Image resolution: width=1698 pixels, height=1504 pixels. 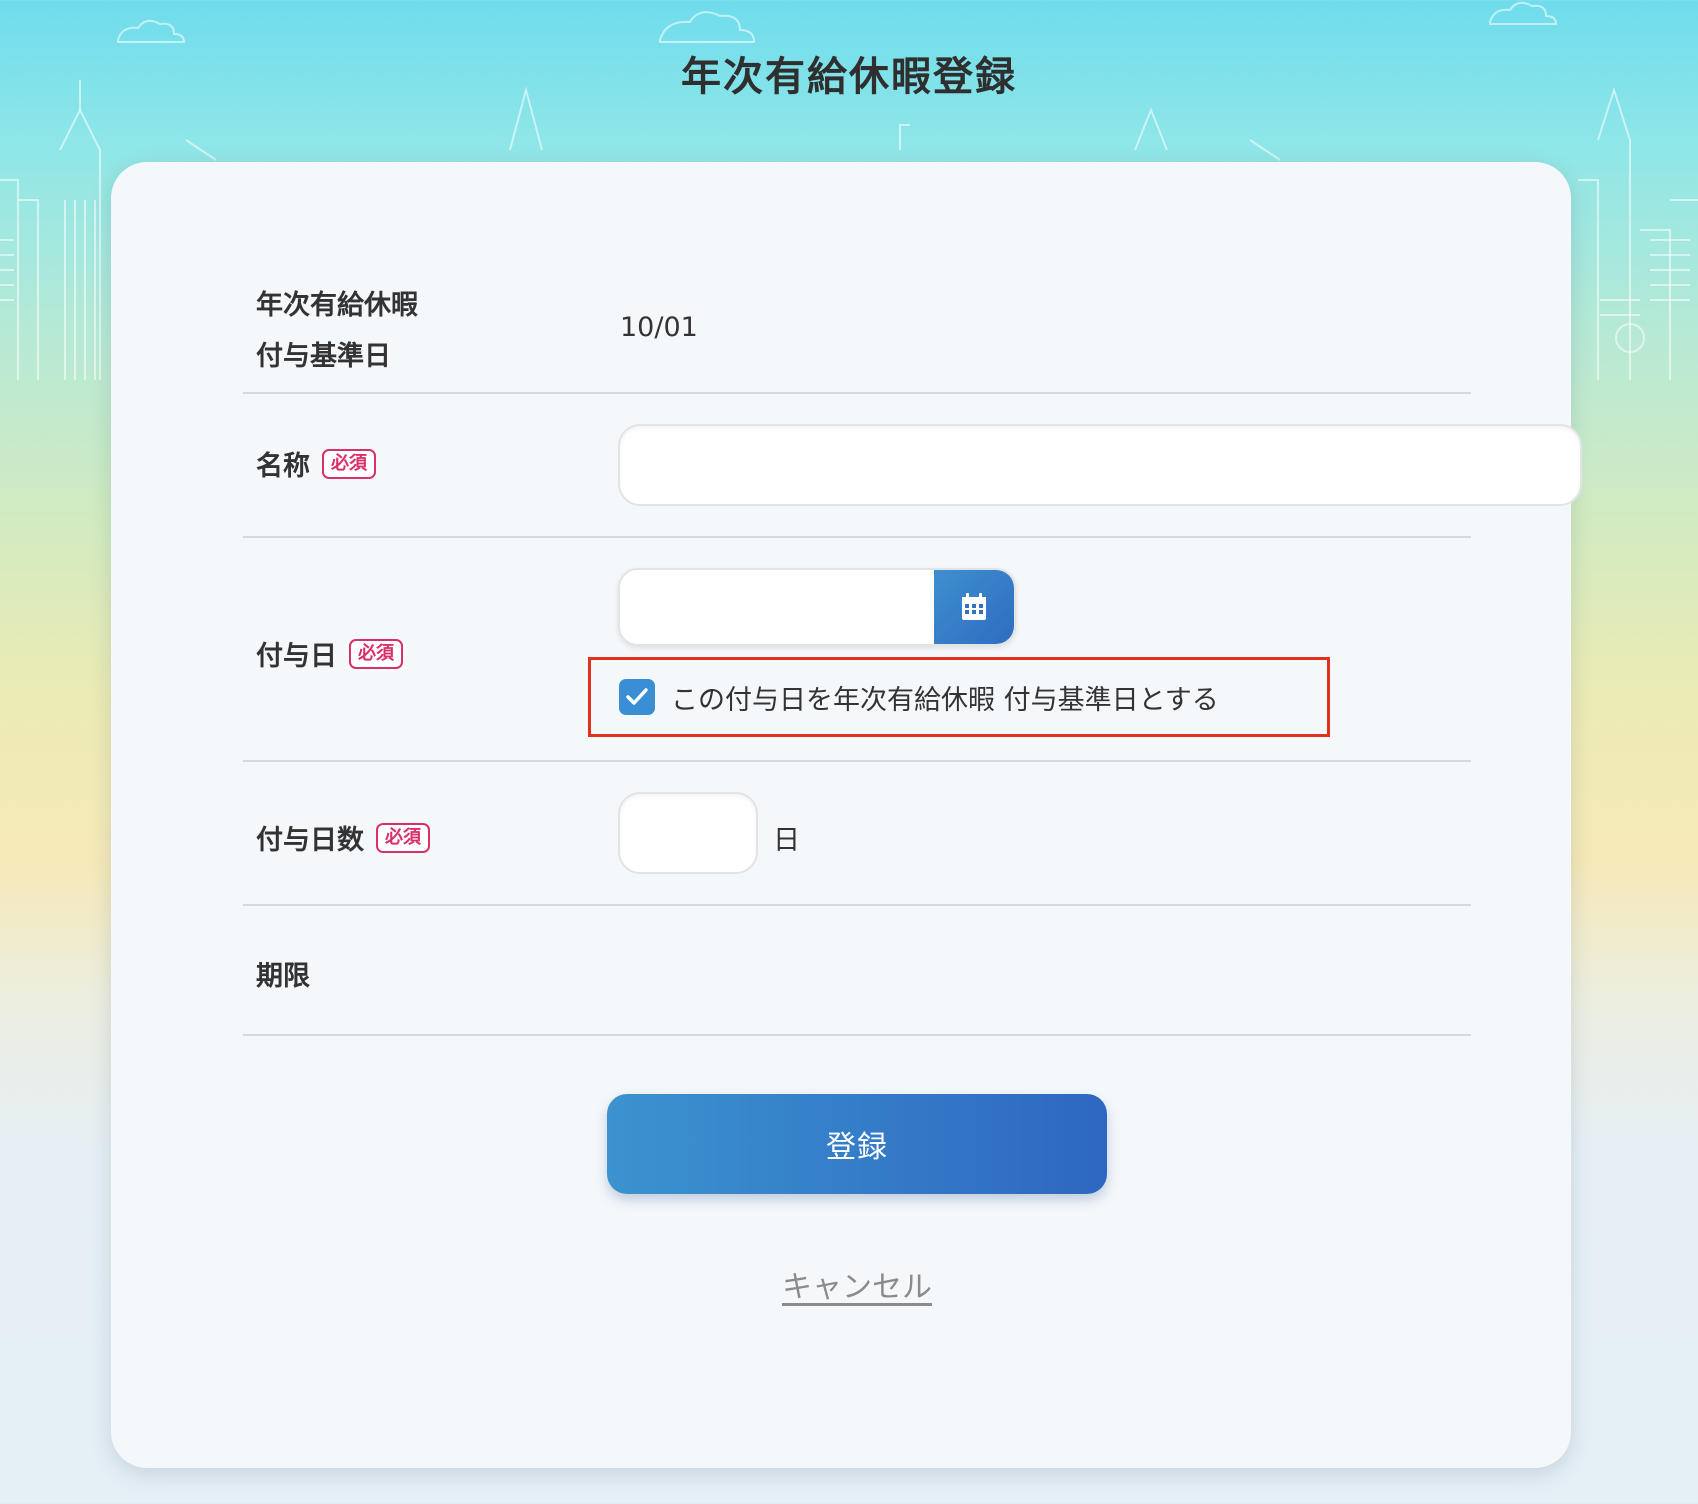 I want to click on base-date-row: 年次有給休暇 付与基準日 10/01, so click(x=857, y=334).